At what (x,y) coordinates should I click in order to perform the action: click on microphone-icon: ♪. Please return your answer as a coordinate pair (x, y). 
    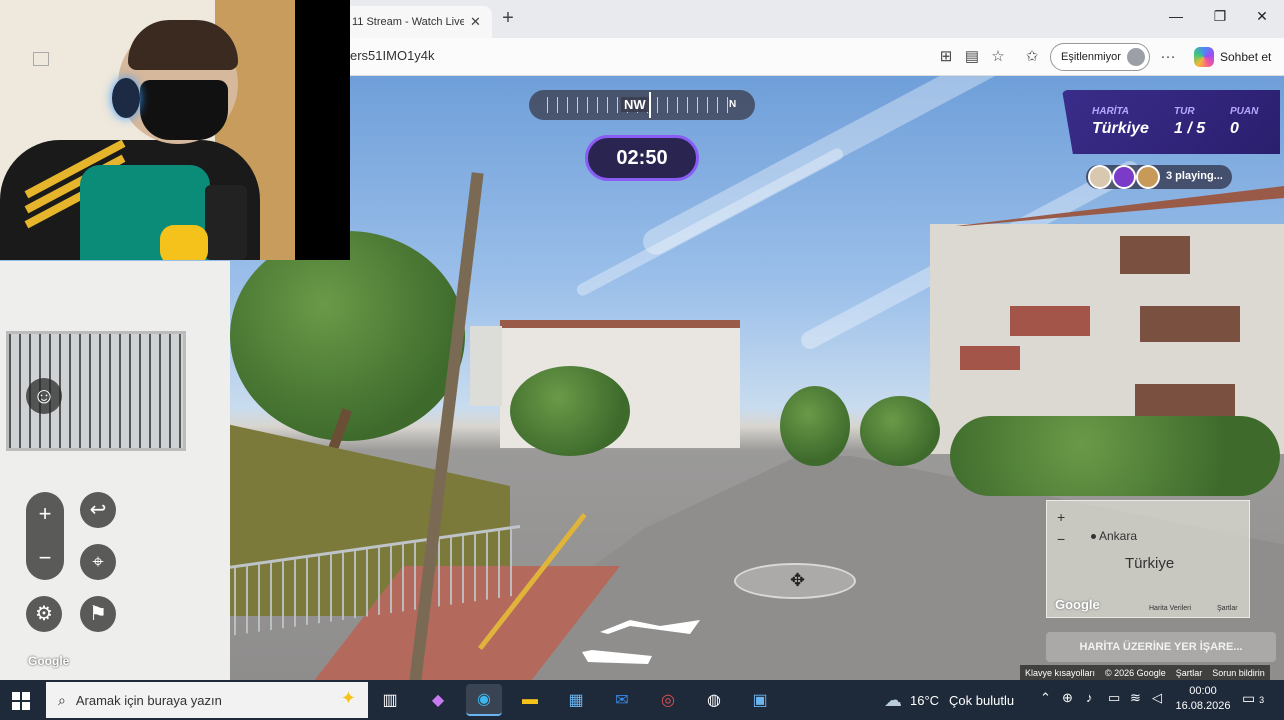
    Looking at the image, I should click on (1089, 697).